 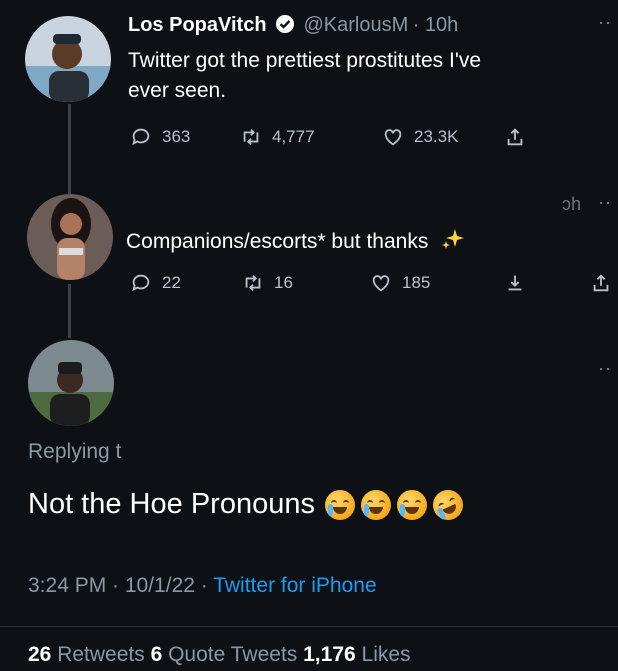 I want to click on quote-stat: 6 Quote Tweets, so click(x=227, y=654).